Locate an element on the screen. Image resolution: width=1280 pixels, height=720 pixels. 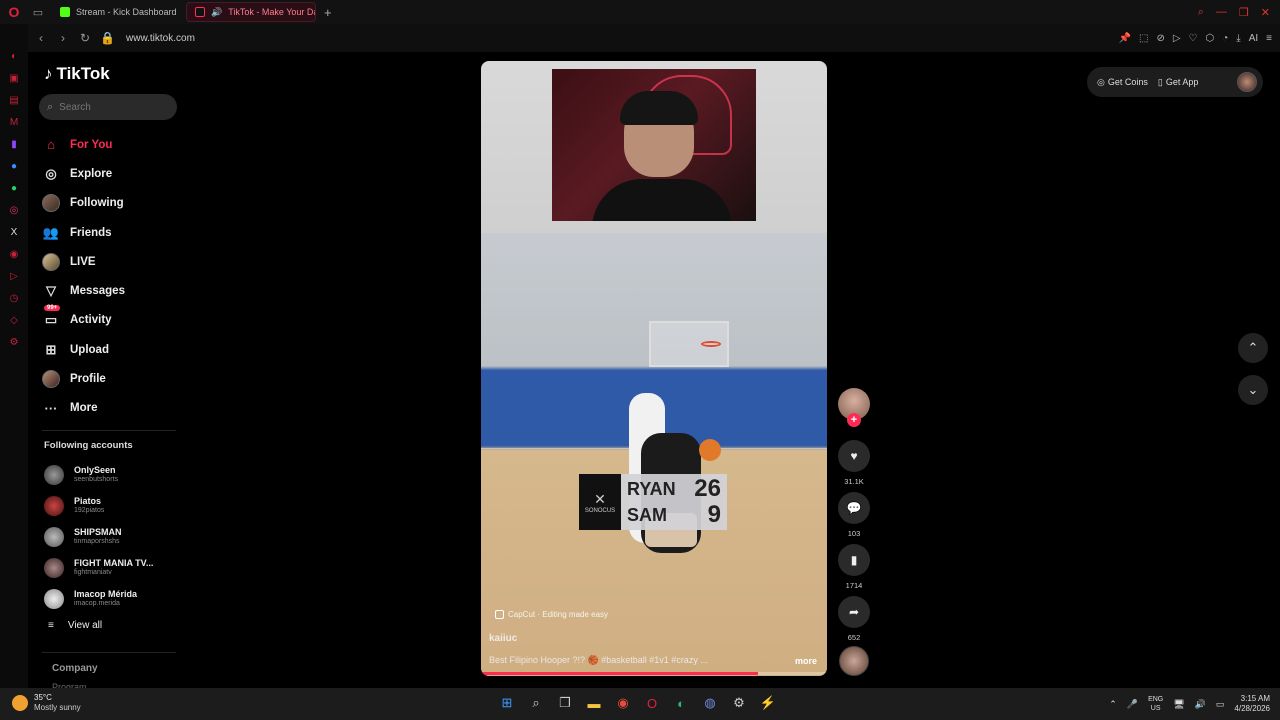
capcut-tag: CapCut · Editing made easy is located at coordinates (551, 614).